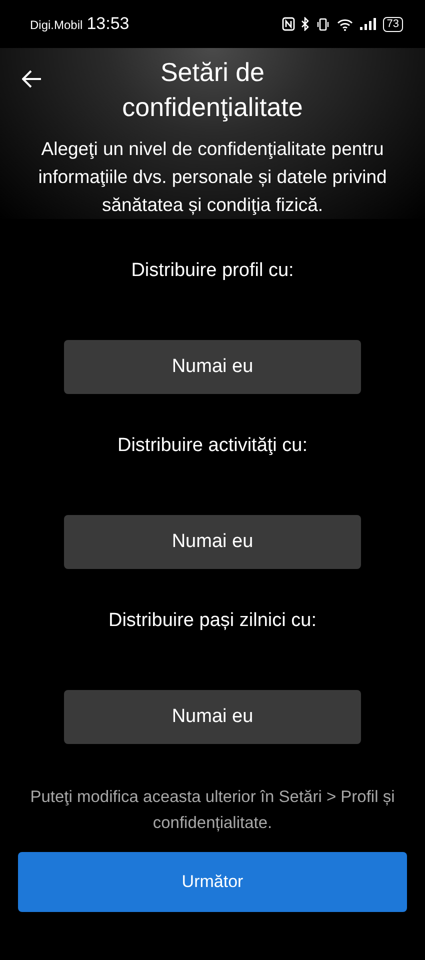 This screenshot has width=425, height=960. I want to click on setting-label: Distribuire pași zilnici cu:, so click(212, 621).